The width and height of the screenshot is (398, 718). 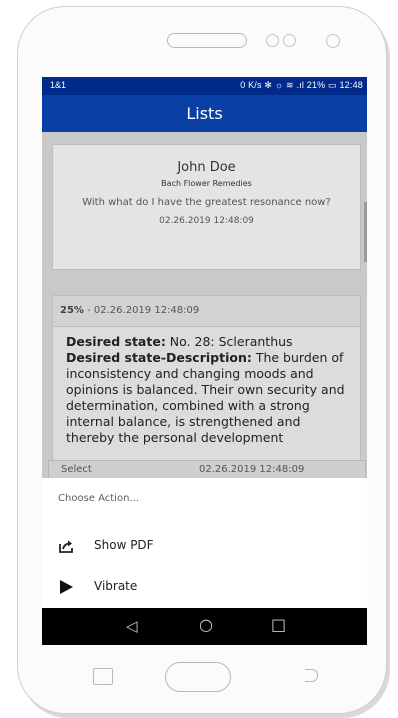 What do you see at coordinates (204, 86) in the screenshot?
I see `status-bar: 1&1 0 K/s ✻ ☼ ≋ .ıl 21% ▭ 12:48` at bounding box center [204, 86].